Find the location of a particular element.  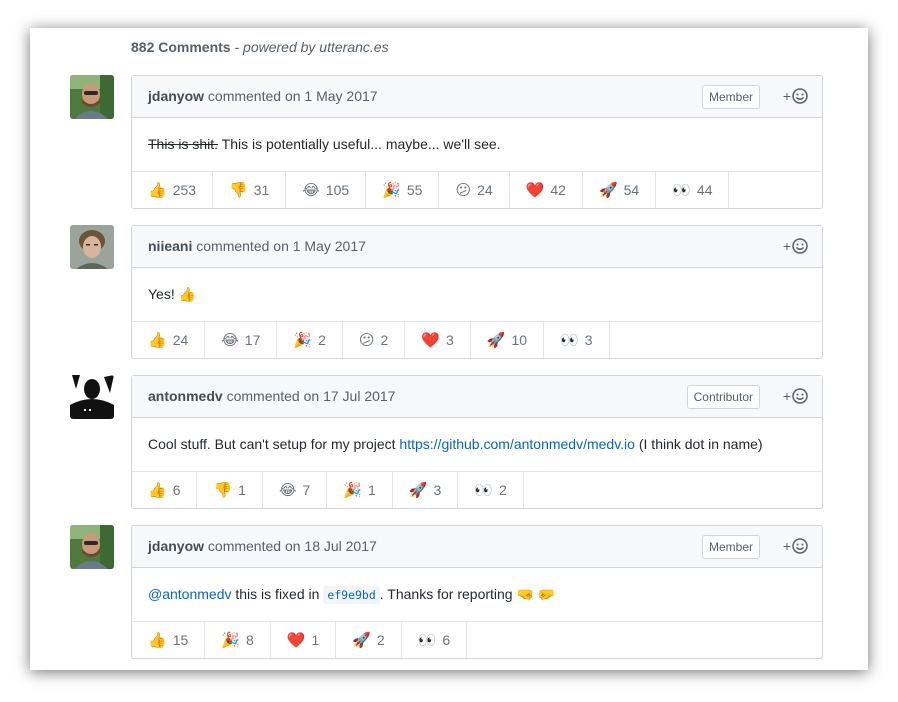

author-login: antonmedv is located at coordinates (185, 396).